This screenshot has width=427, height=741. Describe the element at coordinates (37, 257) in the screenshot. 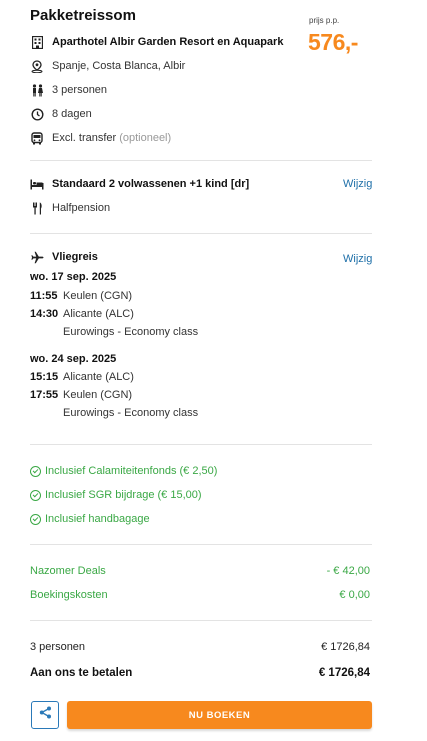

I see `airplane-icon` at that location.